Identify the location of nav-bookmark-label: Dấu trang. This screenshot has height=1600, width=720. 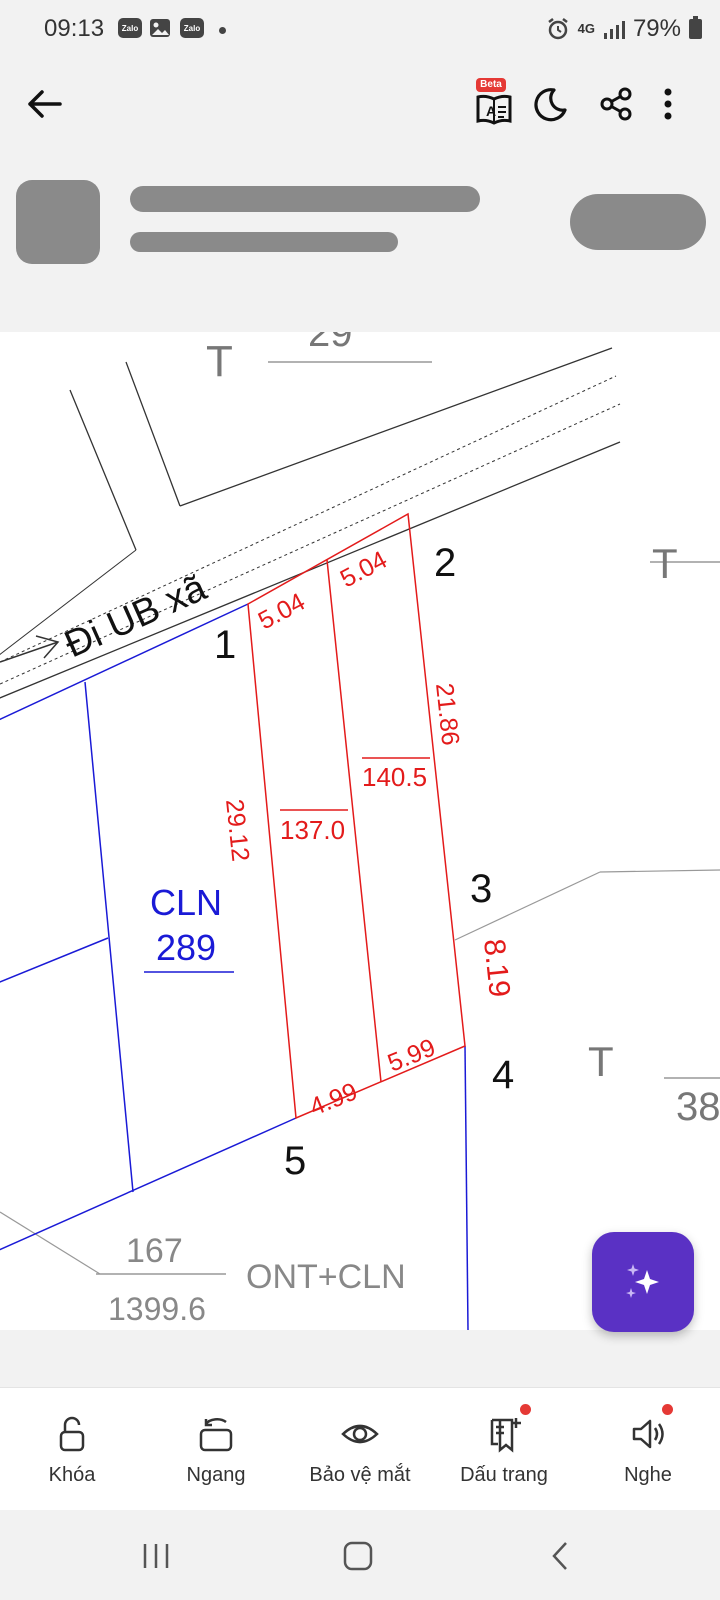
(504, 1475).